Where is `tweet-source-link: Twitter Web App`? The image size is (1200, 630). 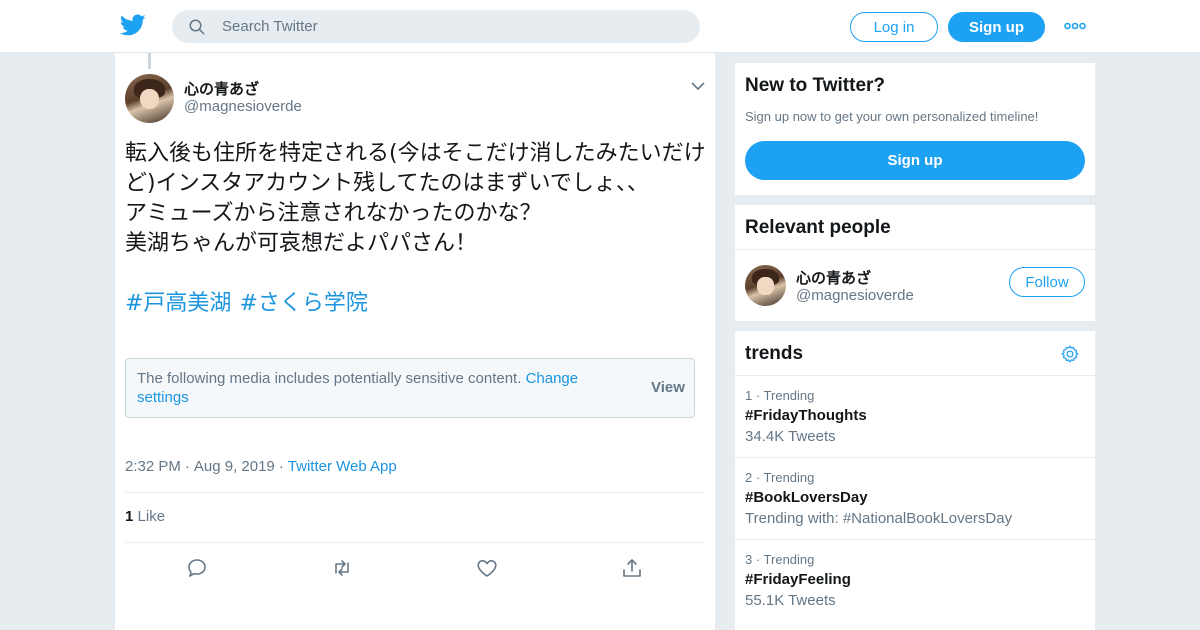
tweet-source-link: Twitter Web App is located at coordinates (342, 466).